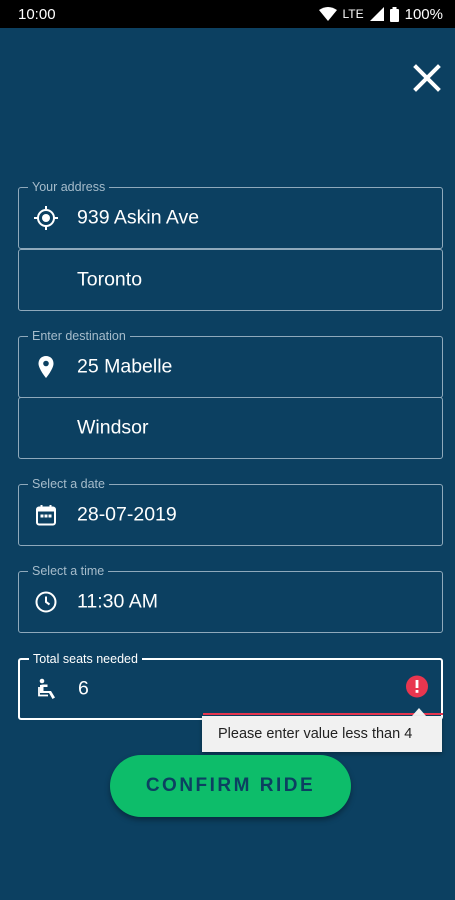 Image resolution: width=455 pixels, height=900 pixels. I want to click on destination-street-value: 25 Mabelle, so click(125, 366).